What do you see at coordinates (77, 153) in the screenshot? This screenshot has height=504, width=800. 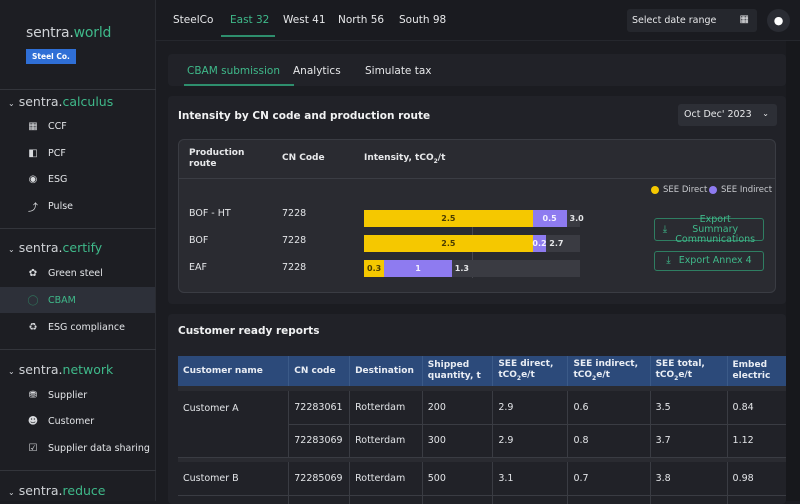 I see `sidebar-item-pcf: ◧ PCF` at bounding box center [77, 153].